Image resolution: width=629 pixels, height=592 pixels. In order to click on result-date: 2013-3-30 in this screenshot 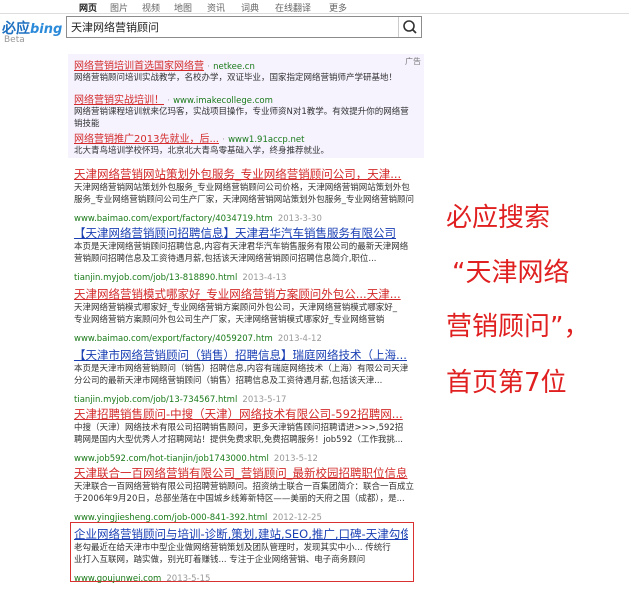, I will do `click(299, 219)`.